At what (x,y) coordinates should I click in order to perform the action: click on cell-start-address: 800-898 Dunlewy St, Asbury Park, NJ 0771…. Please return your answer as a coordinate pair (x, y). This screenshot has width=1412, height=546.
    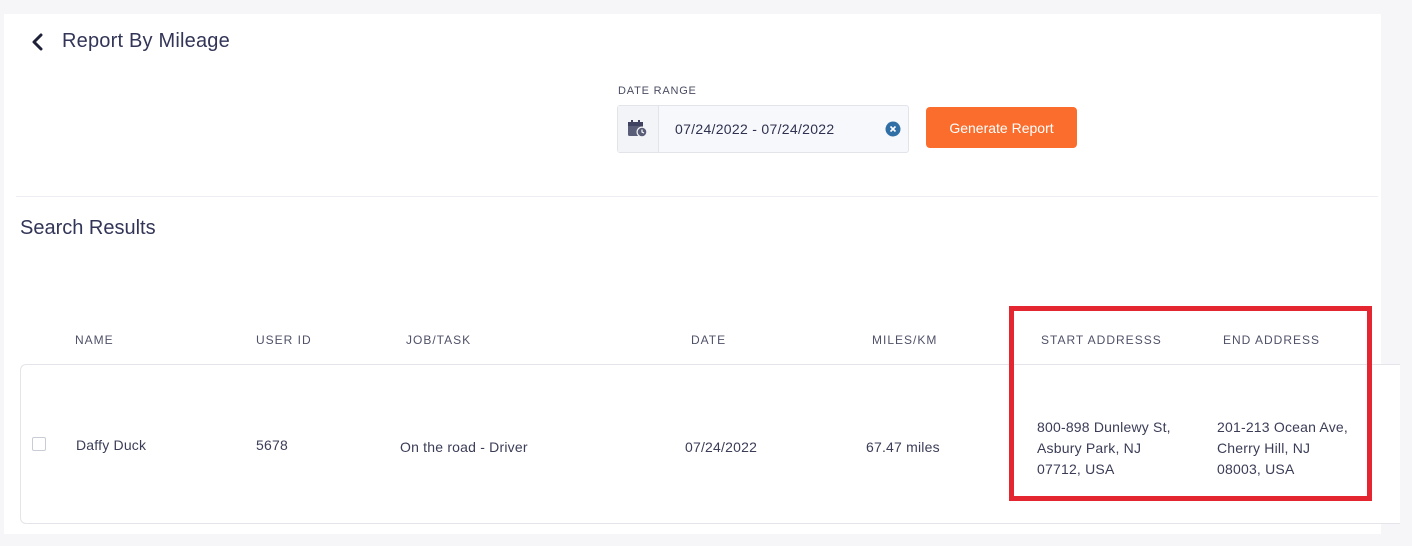
    Looking at the image, I should click on (1104, 448).